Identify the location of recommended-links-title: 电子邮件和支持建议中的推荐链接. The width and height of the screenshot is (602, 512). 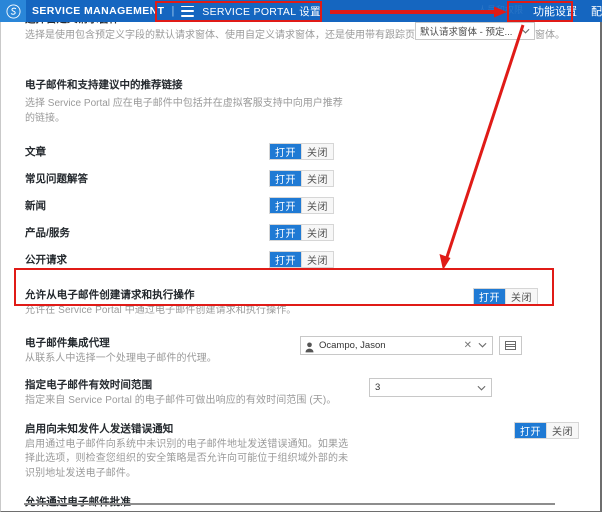
(104, 85).